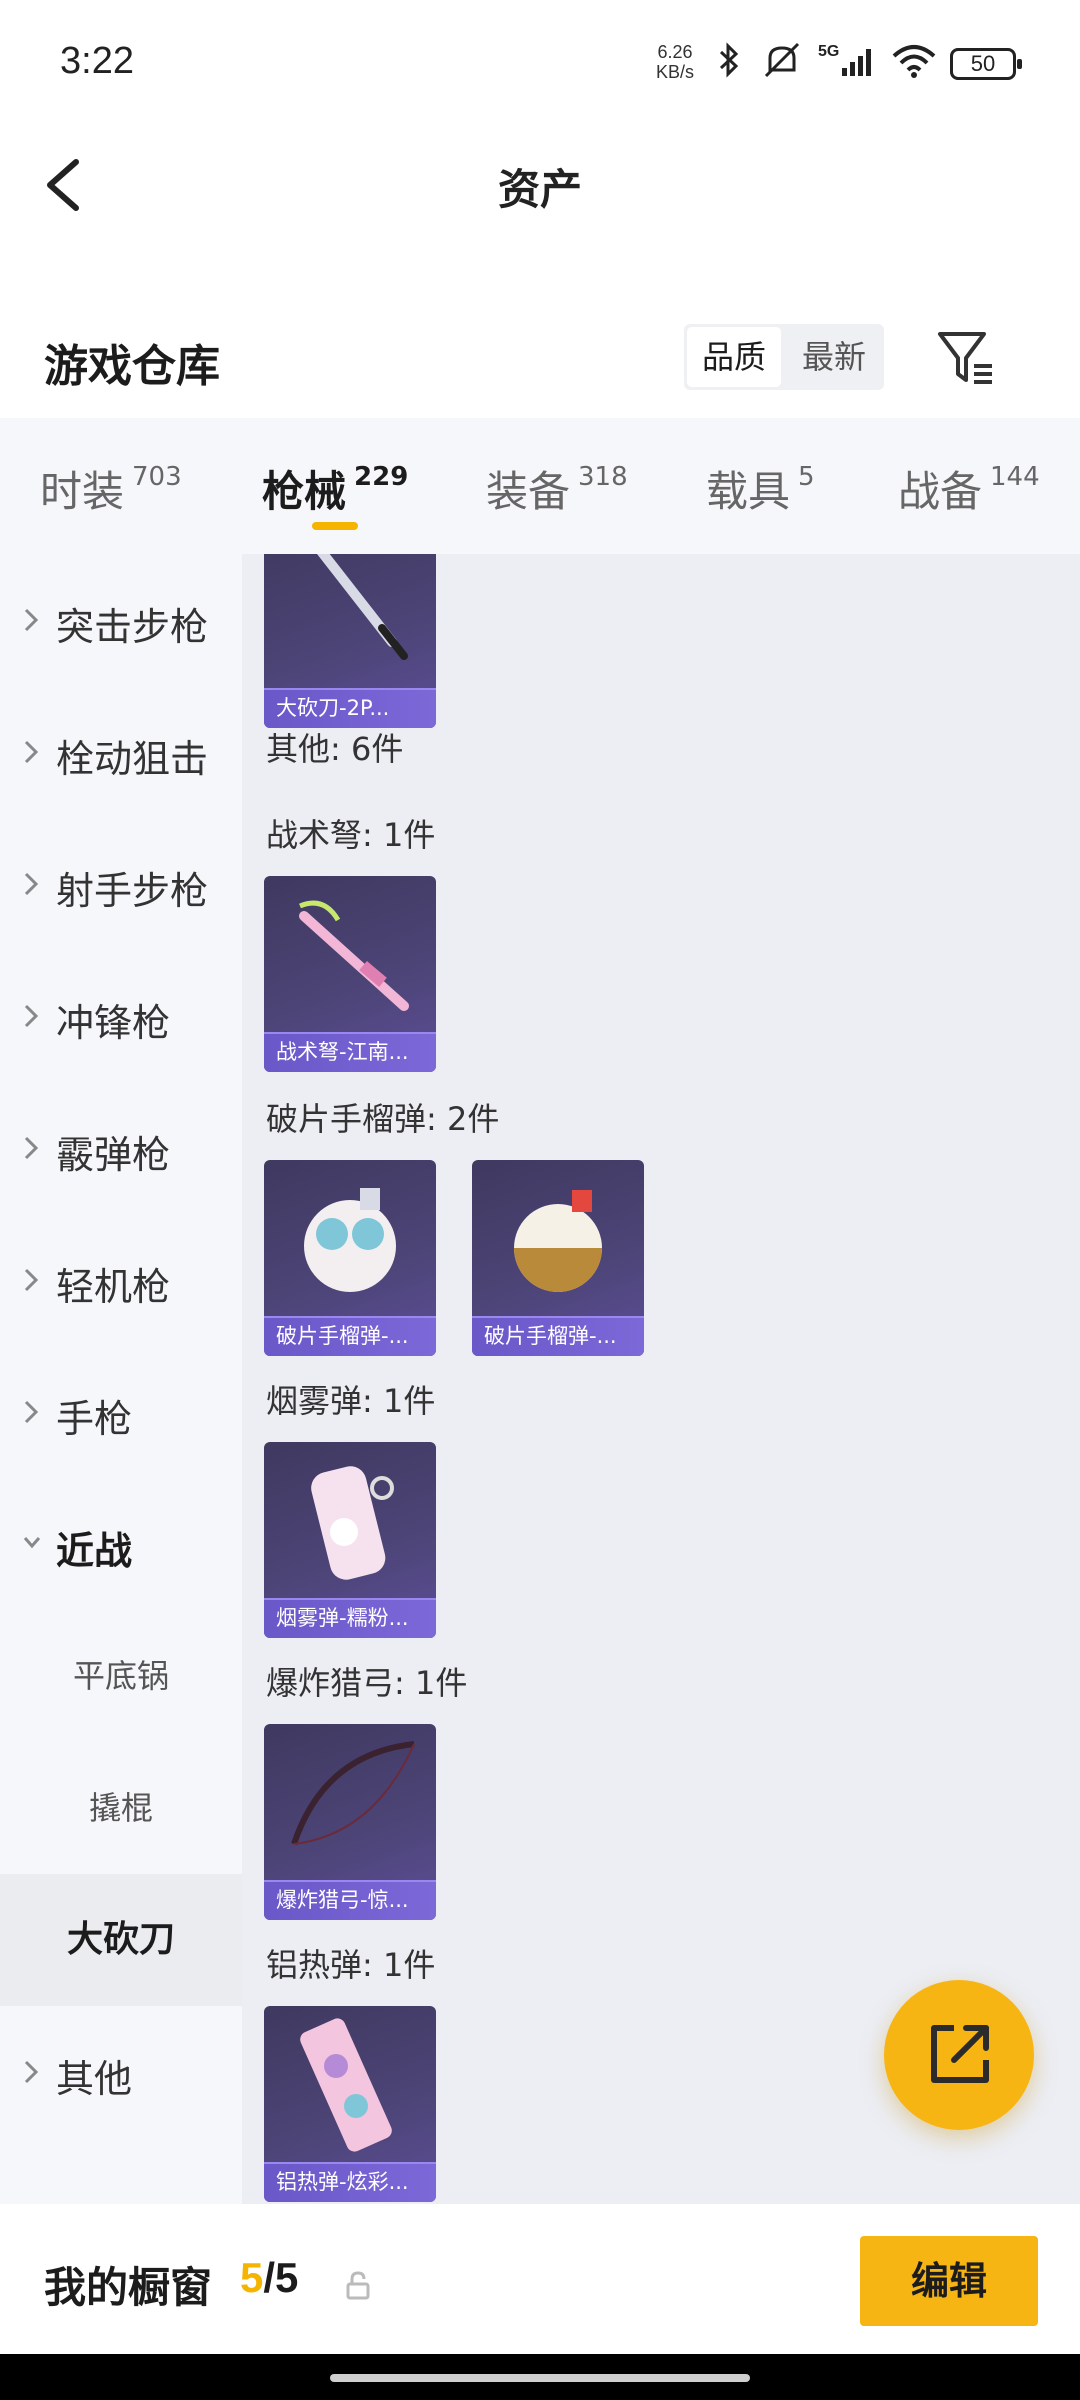 The width and height of the screenshot is (1080, 2400). What do you see at coordinates (986, 64) in the screenshot?
I see `battery-indicator: 50` at bounding box center [986, 64].